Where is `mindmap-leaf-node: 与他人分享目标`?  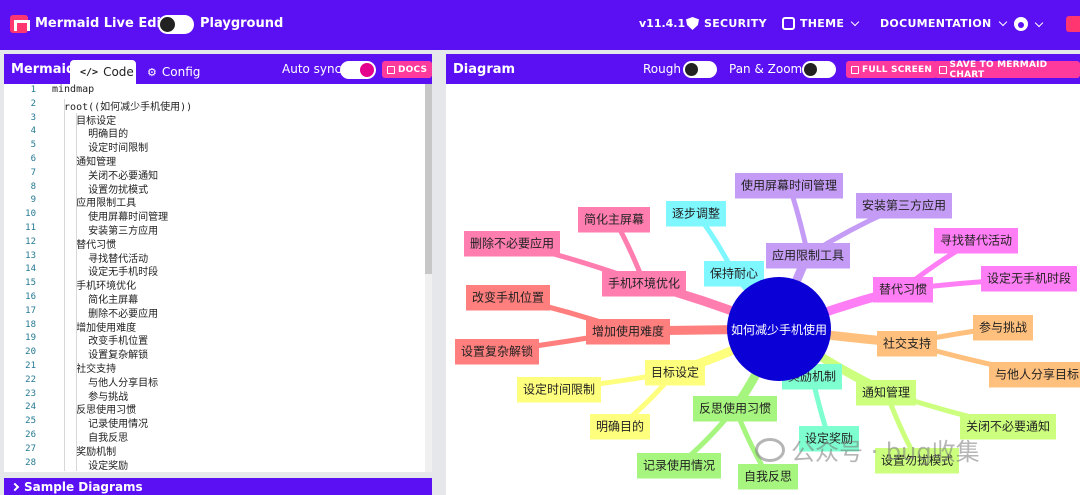
mindmap-leaf-node: 与他人分享目标 is located at coordinates (1034, 375).